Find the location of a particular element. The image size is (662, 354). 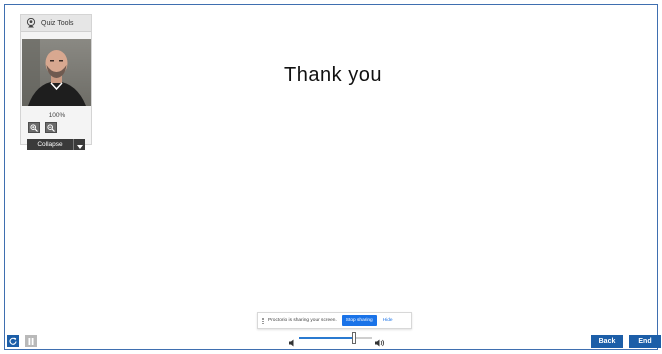

back-button: Back is located at coordinates (607, 341).